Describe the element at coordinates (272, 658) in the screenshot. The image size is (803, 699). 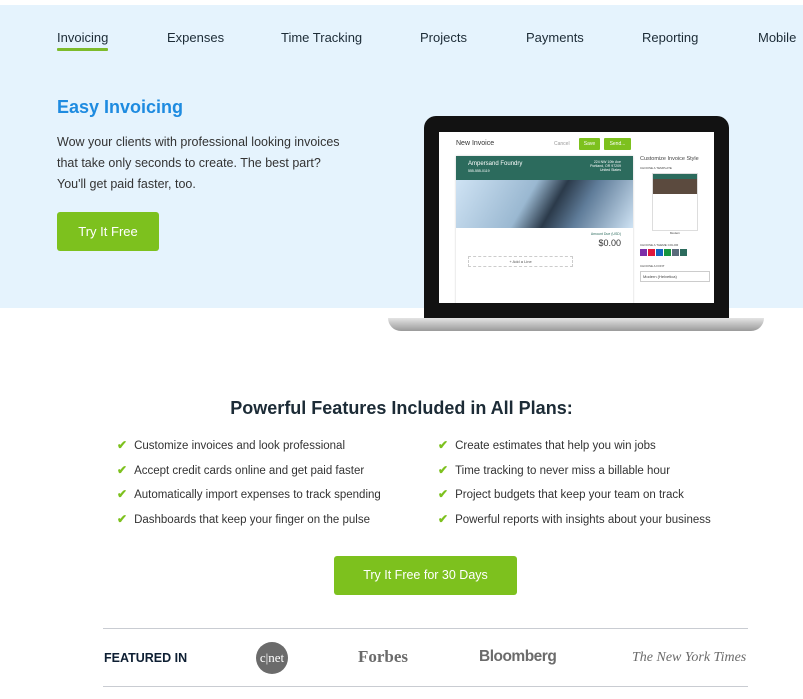
I see `cnet-logo: c|net` at that location.